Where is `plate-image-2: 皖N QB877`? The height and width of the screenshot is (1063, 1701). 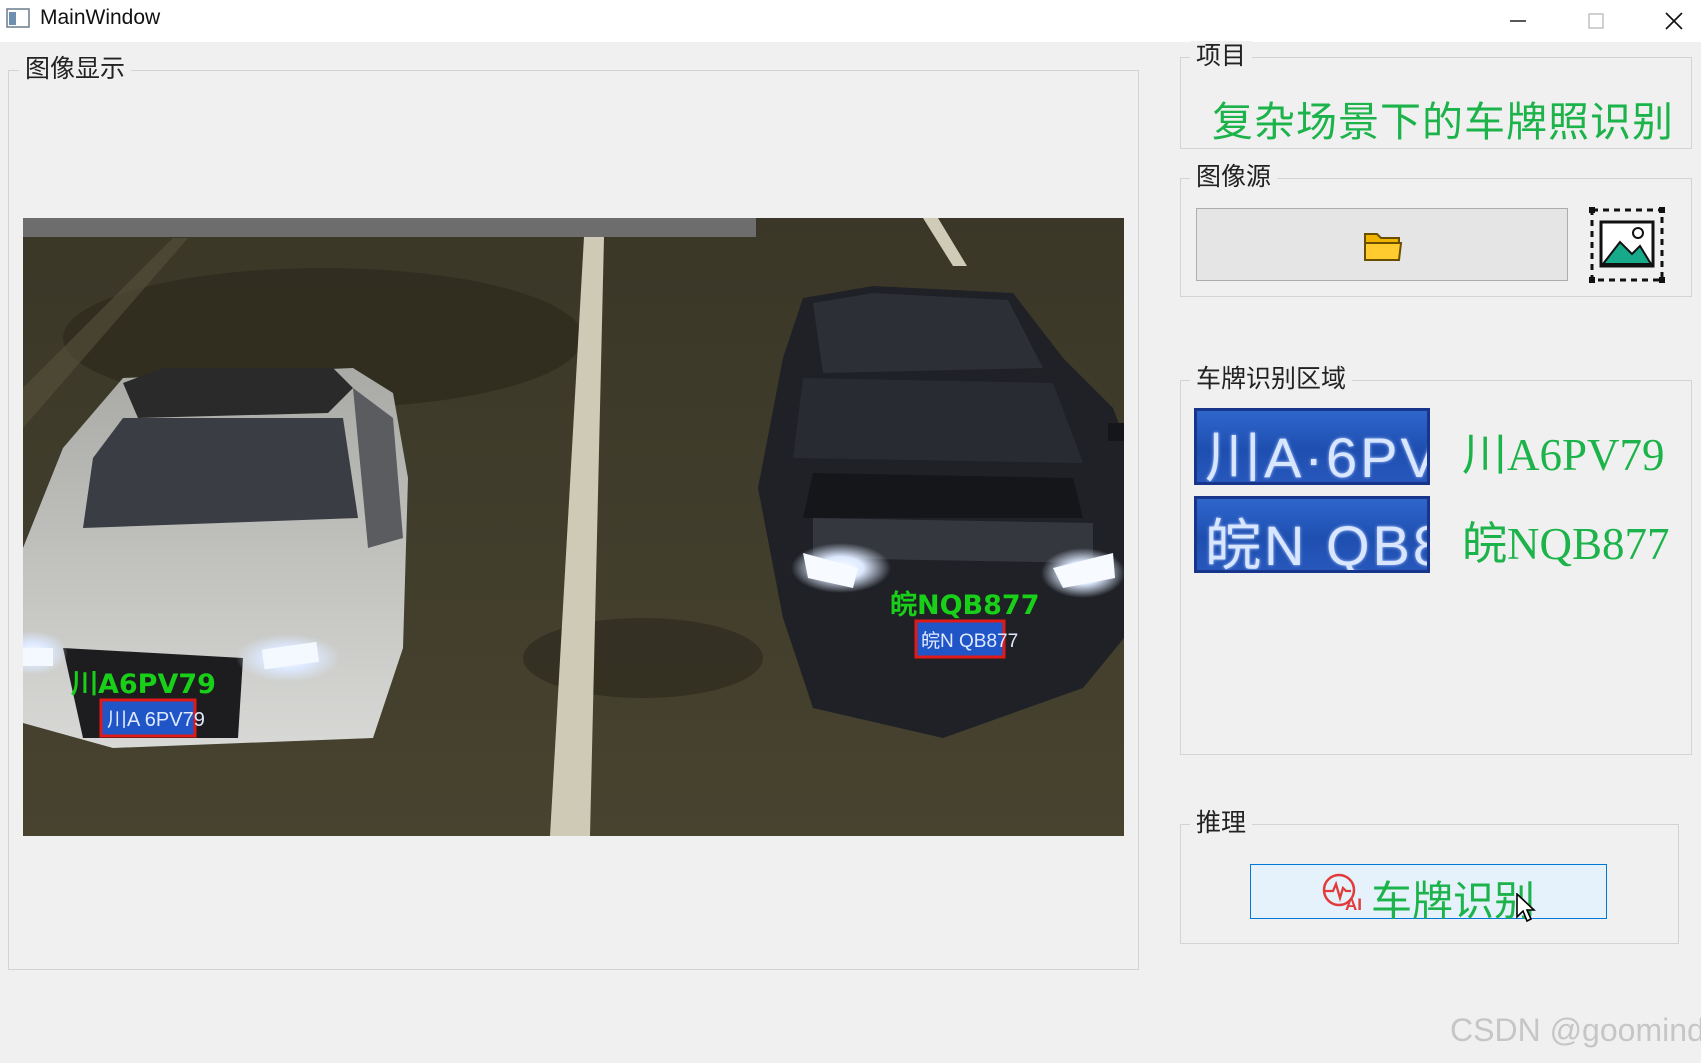 plate-image-2: 皖N QB877 is located at coordinates (1312, 534).